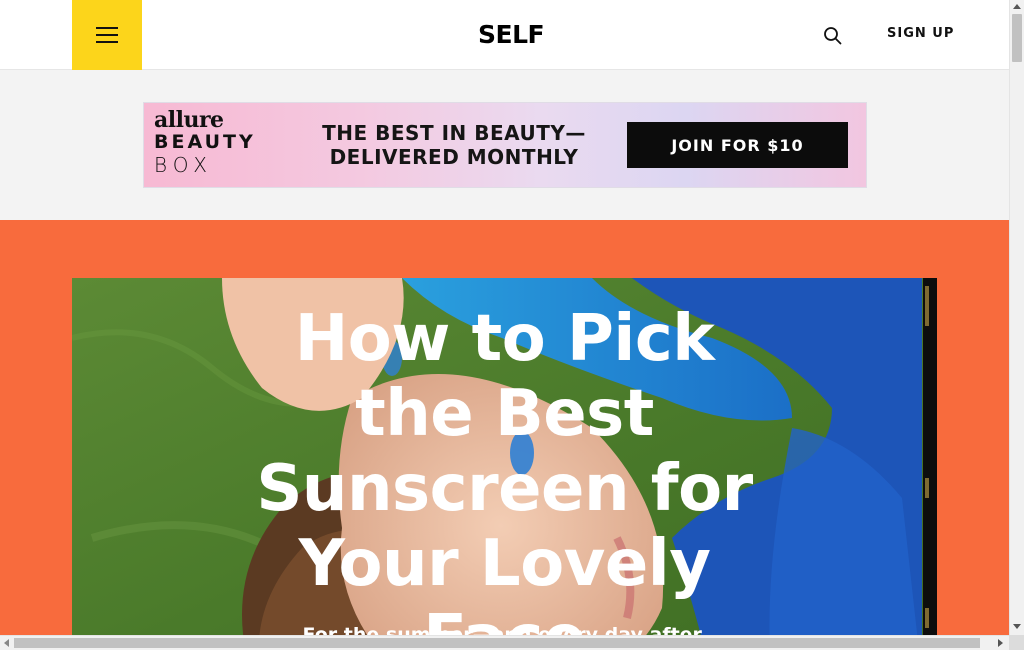  I want to click on scroll-up-arrow-icon, so click(1017, 6).